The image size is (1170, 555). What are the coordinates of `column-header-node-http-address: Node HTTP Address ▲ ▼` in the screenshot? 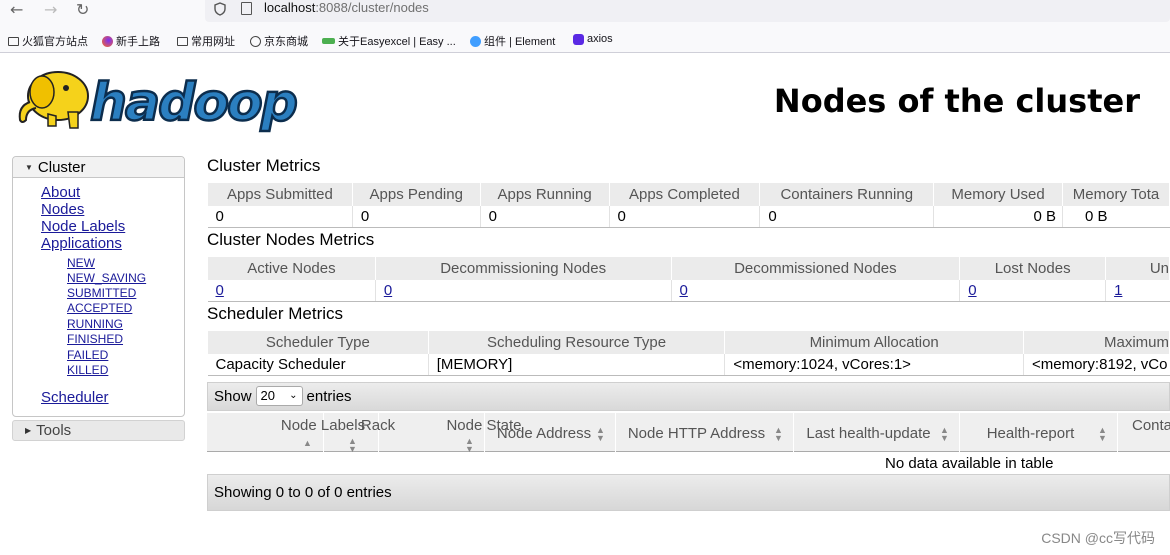 It's located at (705, 432).